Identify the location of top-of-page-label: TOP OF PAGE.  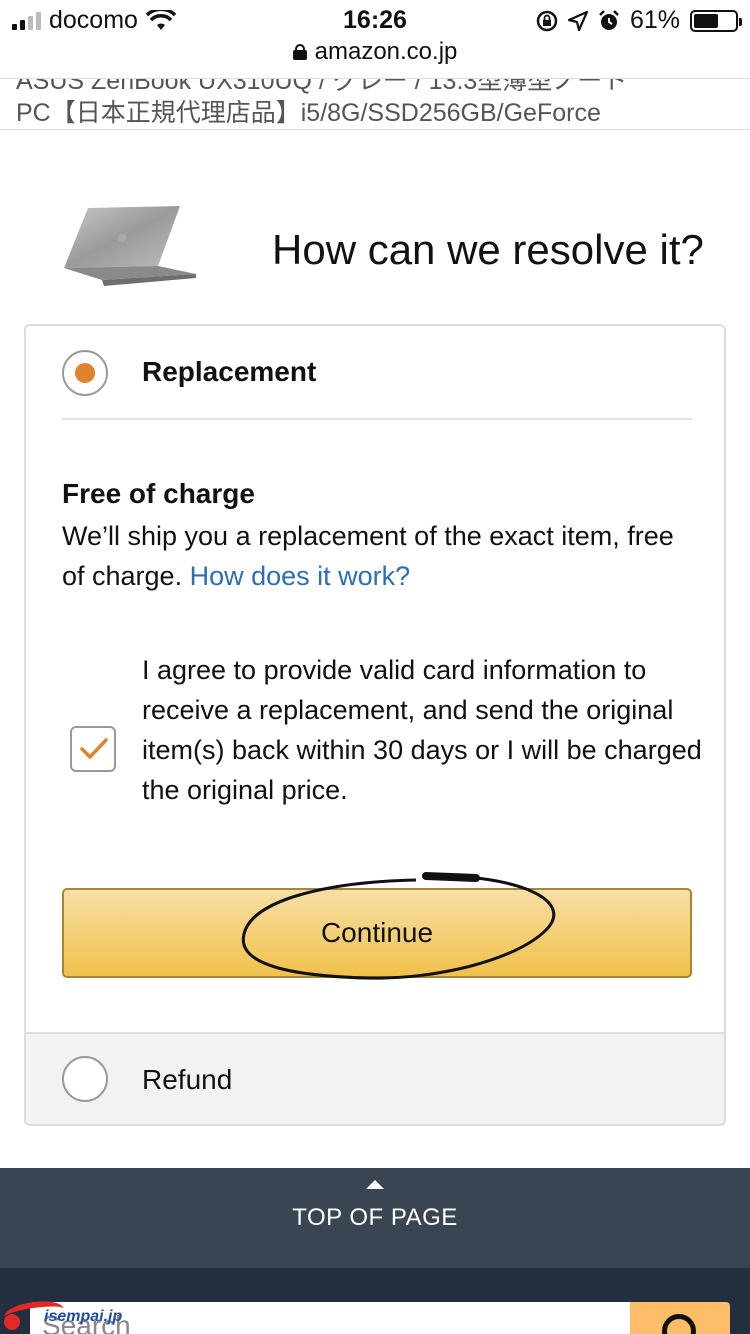
(375, 1218).